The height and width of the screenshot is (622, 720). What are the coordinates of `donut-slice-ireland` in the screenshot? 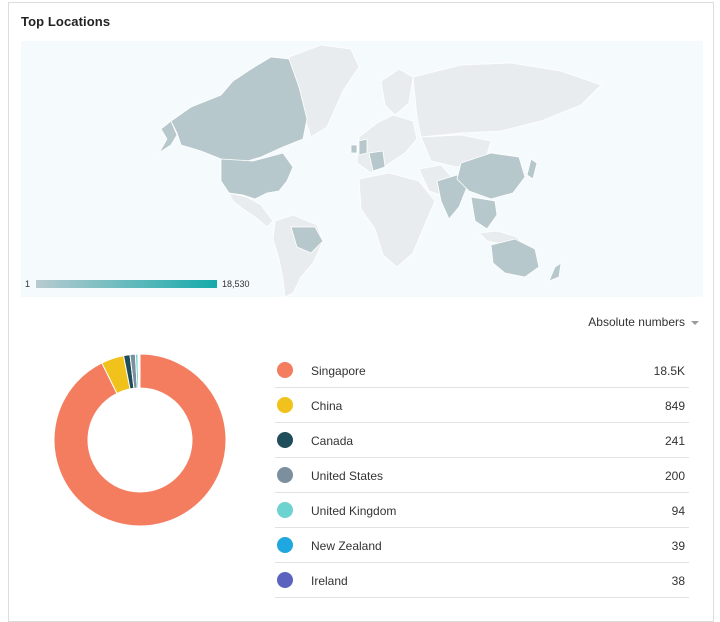 It's located at (139, 371).